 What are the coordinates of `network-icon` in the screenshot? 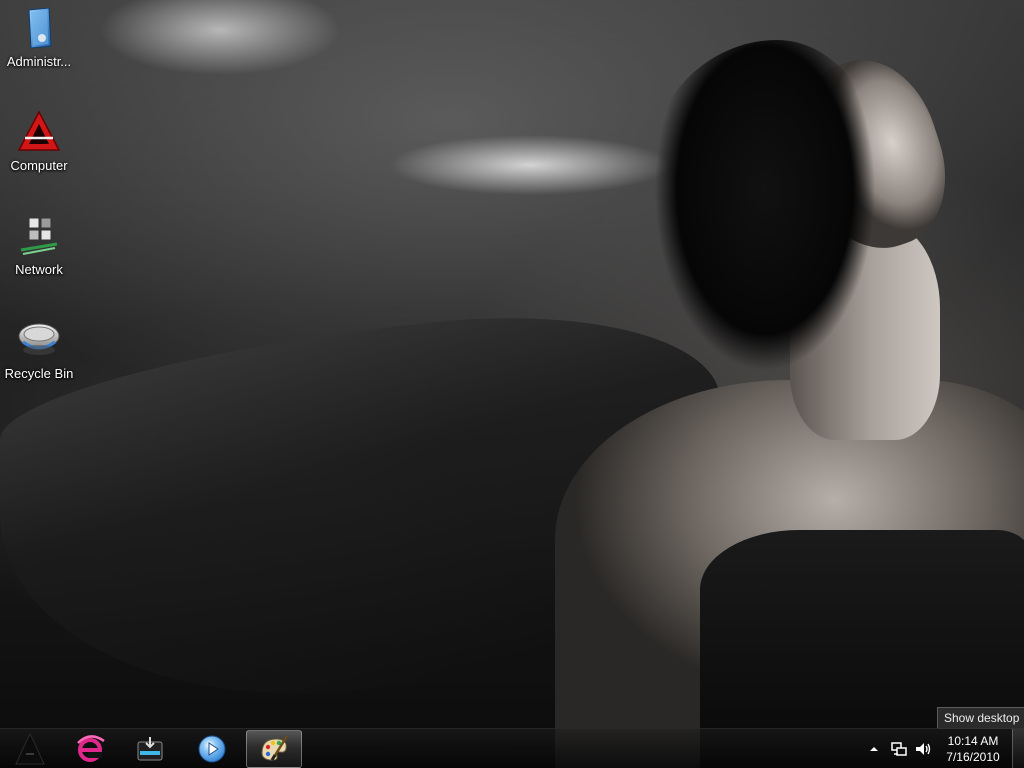 It's located at (39, 236).